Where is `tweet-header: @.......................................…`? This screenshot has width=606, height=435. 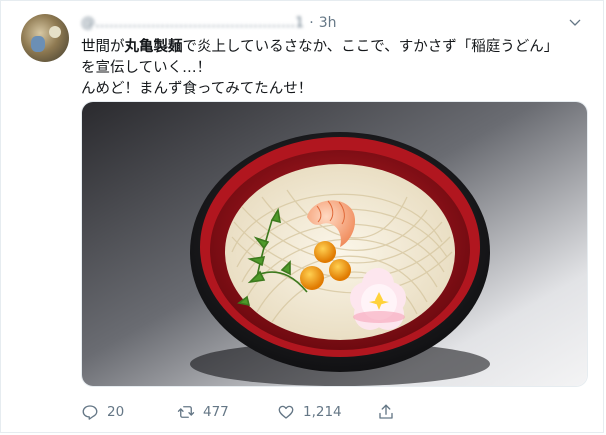
tweet-header: @.......................................… is located at coordinates (209, 23).